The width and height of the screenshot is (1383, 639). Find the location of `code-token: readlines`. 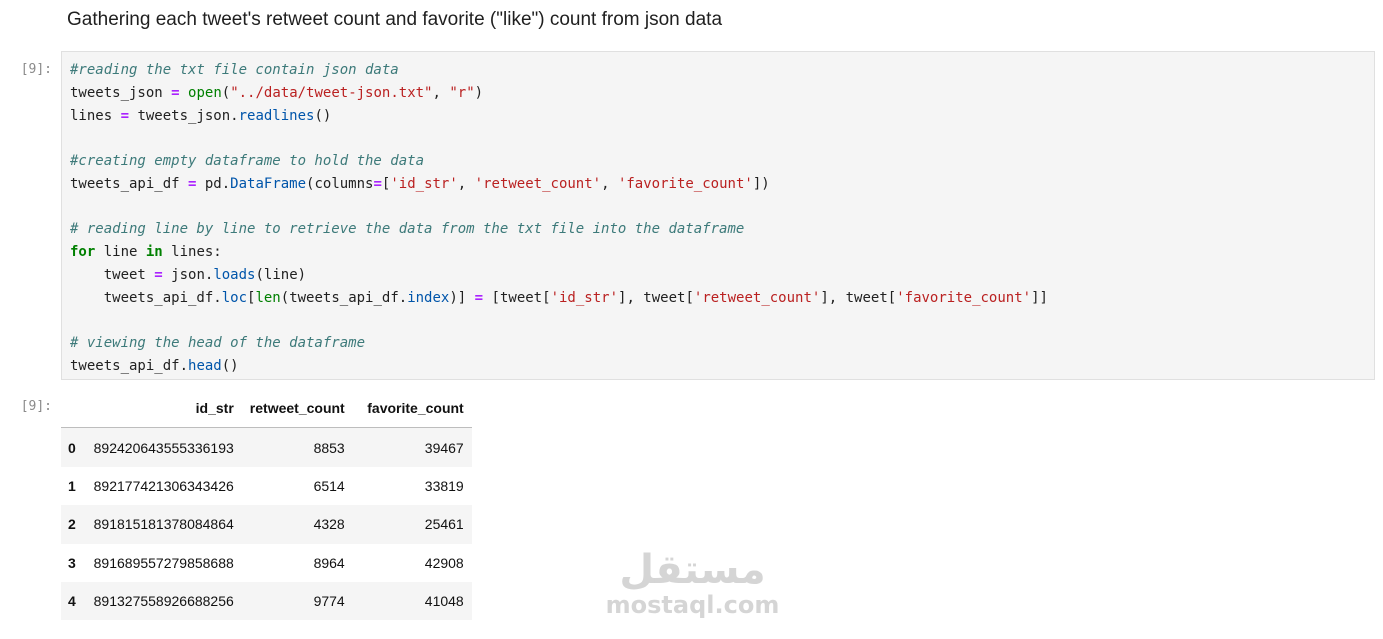

code-token: readlines is located at coordinates (276, 115).